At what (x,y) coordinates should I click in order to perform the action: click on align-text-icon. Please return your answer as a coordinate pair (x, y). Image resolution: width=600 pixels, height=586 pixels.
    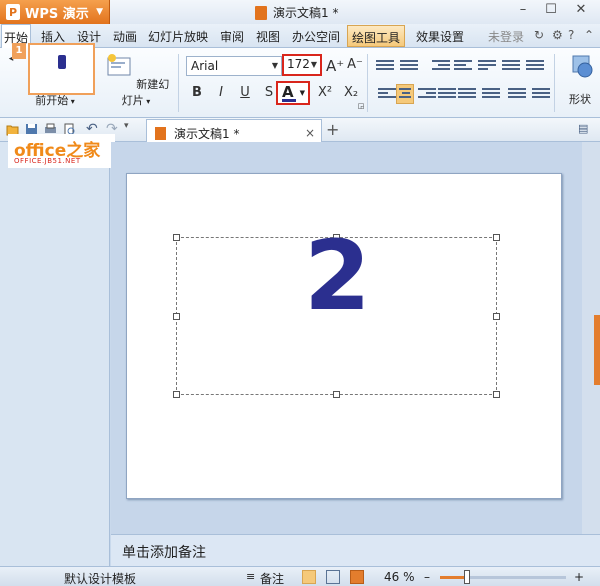
    Looking at the image, I should click on (535, 67).